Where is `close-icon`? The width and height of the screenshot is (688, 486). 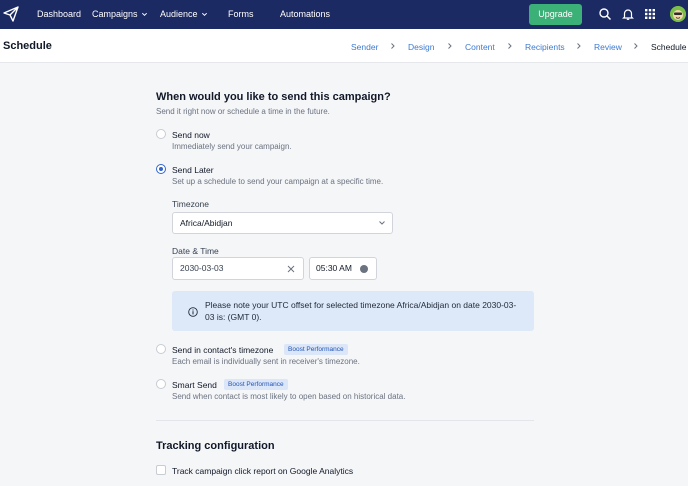
close-icon is located at coordinates (291, 269).